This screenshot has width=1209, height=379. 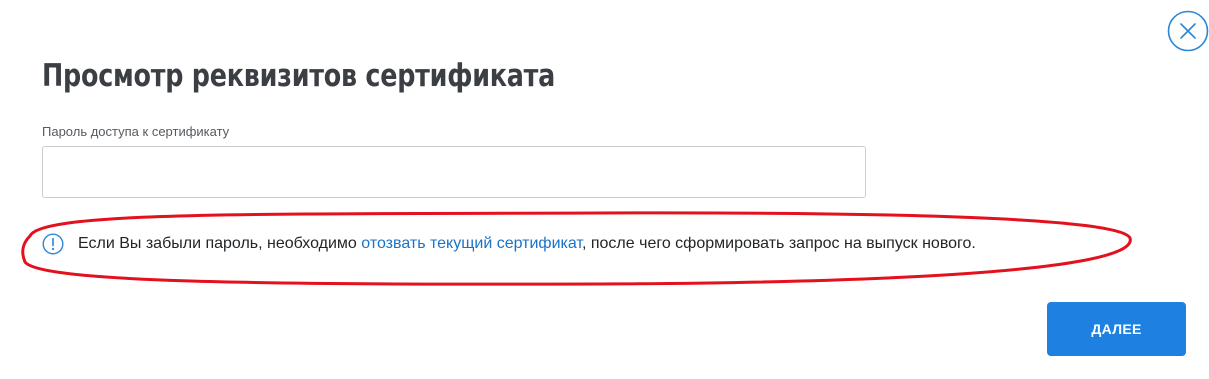 What do you see at coordinates (471, 243) in the screenshot?
I see `revoke-certificate-link: отозвать текущий сертификат` at bounding box center [471, 243].